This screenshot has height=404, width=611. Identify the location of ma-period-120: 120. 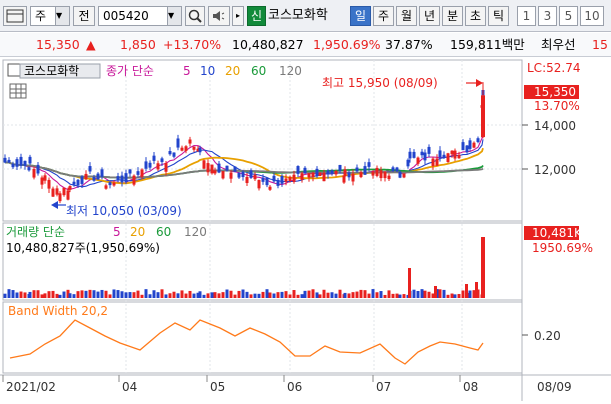
(290, 71).